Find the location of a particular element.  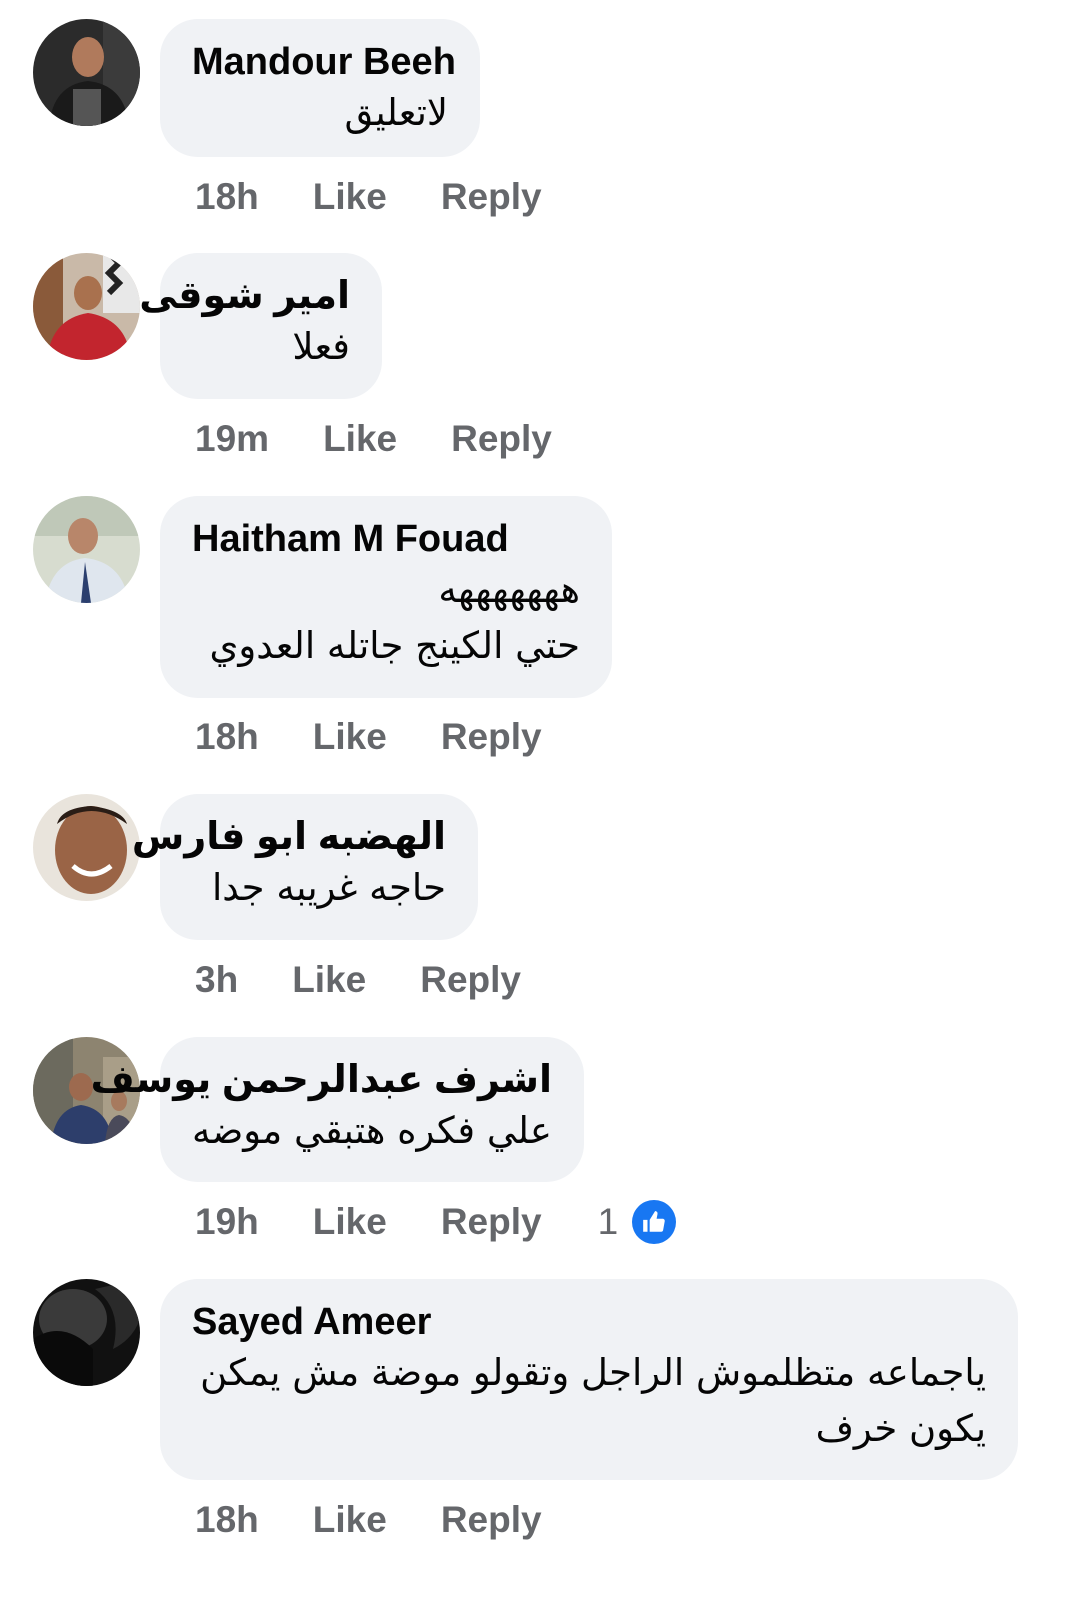

comment-author: Sayed Ameer is located at coordinates (589, 1322).